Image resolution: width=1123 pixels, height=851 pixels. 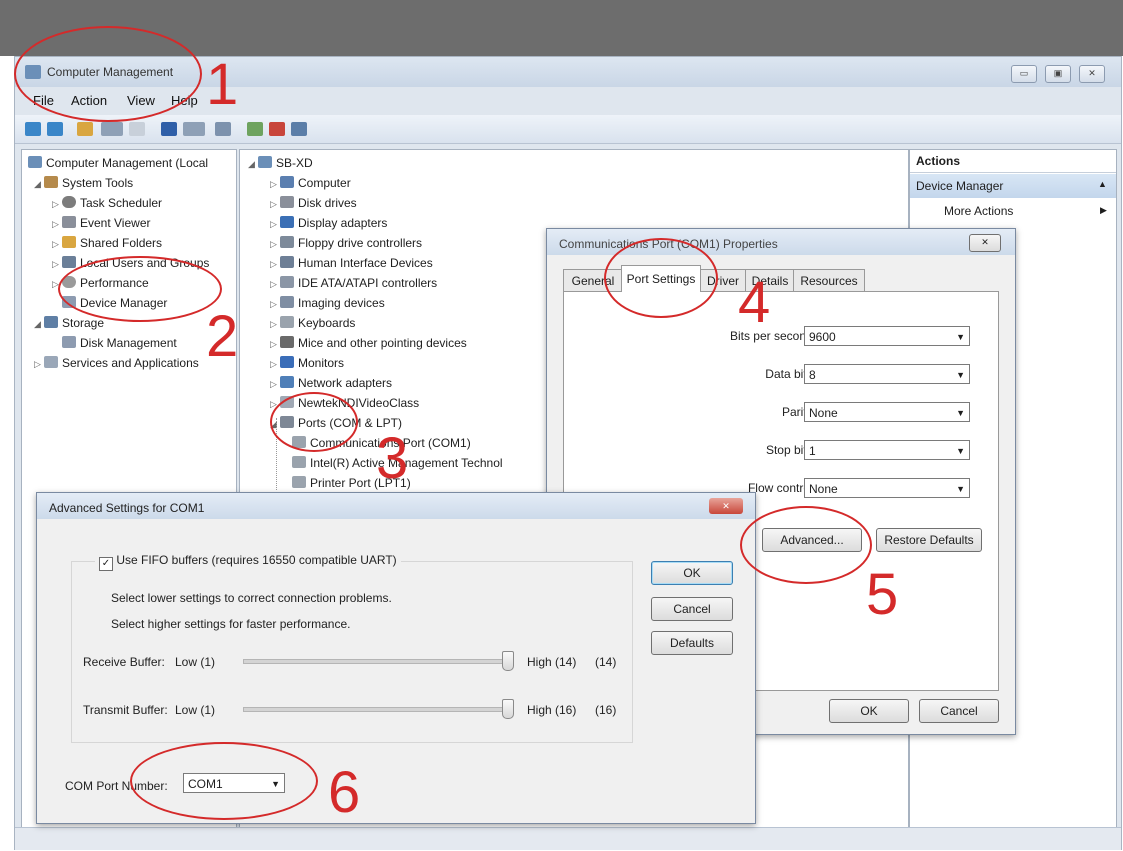 I want to click on show-hide-action-pane-icon, so click(x=194, y=129).